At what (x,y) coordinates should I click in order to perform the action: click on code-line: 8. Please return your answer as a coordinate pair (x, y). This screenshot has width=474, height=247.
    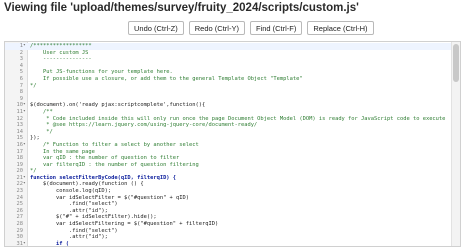
    Looking at the image, I should click on (228, 92).